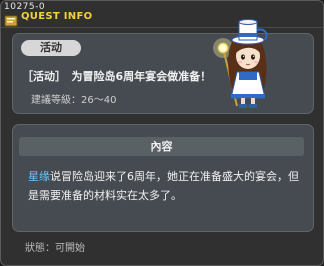 This screenshot has height=266, width=324. What do you see at coordinates (161, 146) in the screenshot?
I see `content-section-header: 內容` at bounding box center [161, 146].